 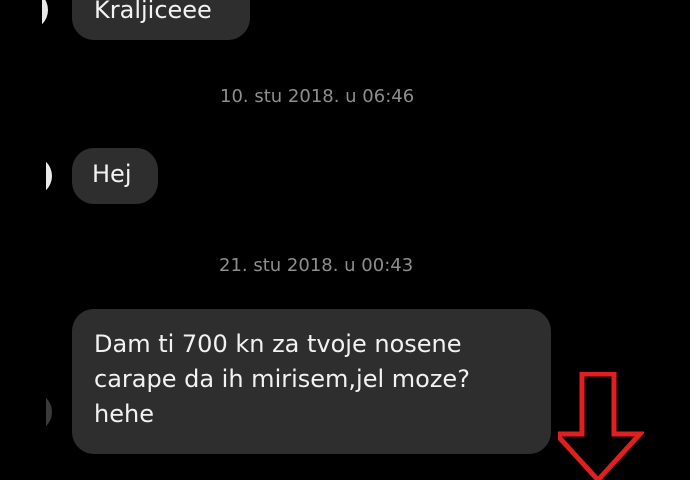 I want to click on message-bubble: Kraljiceee, so click(x=161, y=20).